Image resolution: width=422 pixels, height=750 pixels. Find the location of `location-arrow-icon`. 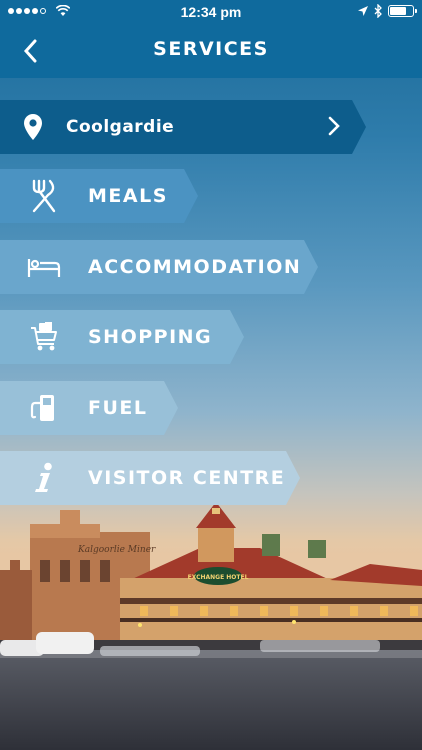

location-arrow-icon is located at coordinates (363, 11).